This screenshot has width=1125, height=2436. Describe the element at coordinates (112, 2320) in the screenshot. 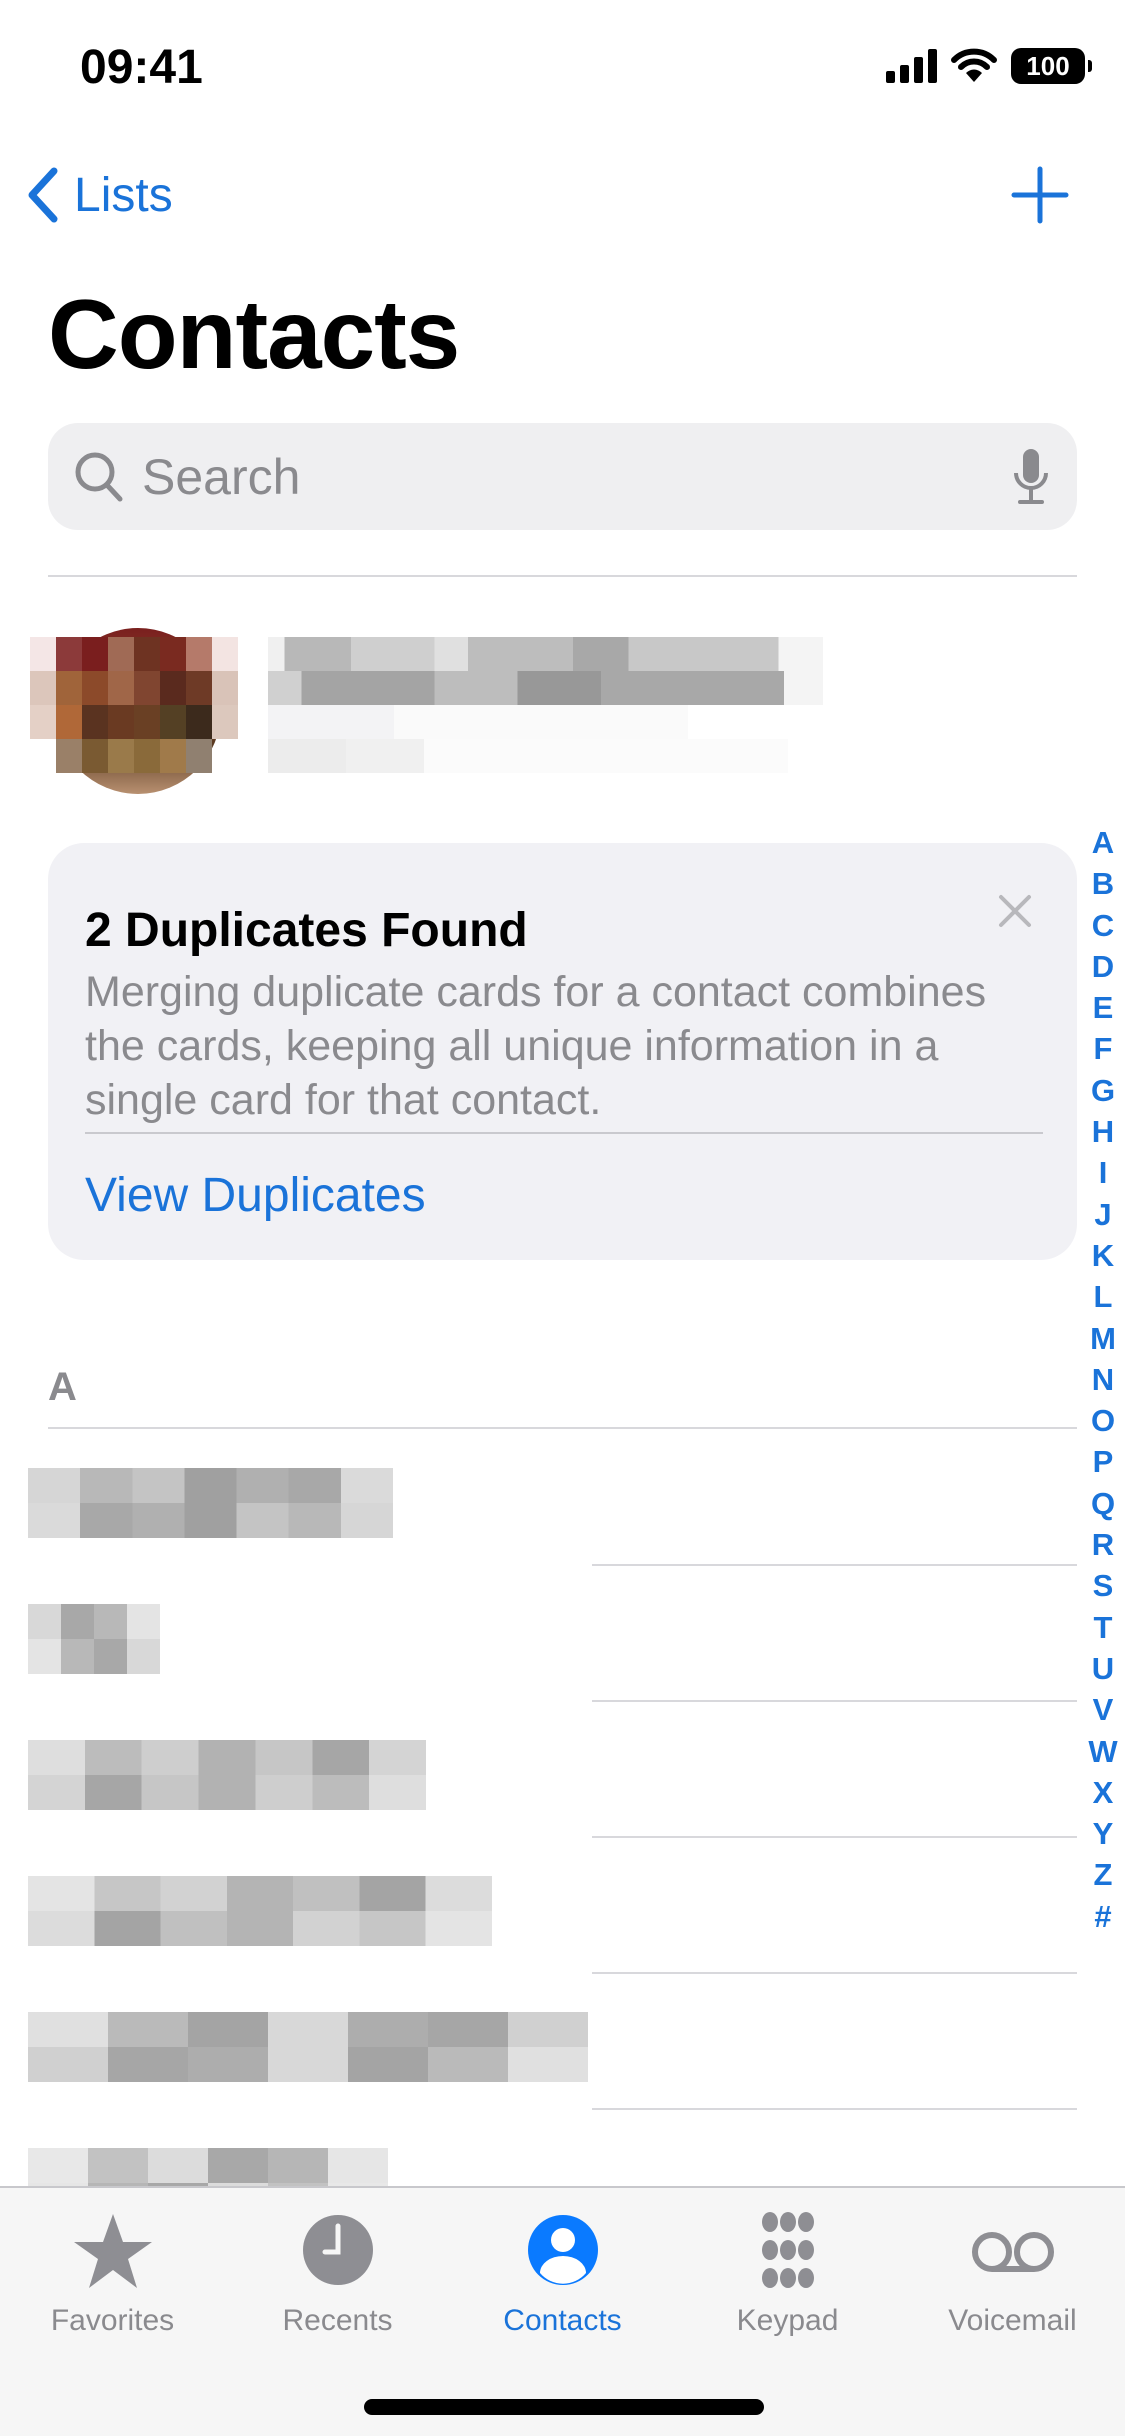

I see `tab-label: Favorites` at that location.